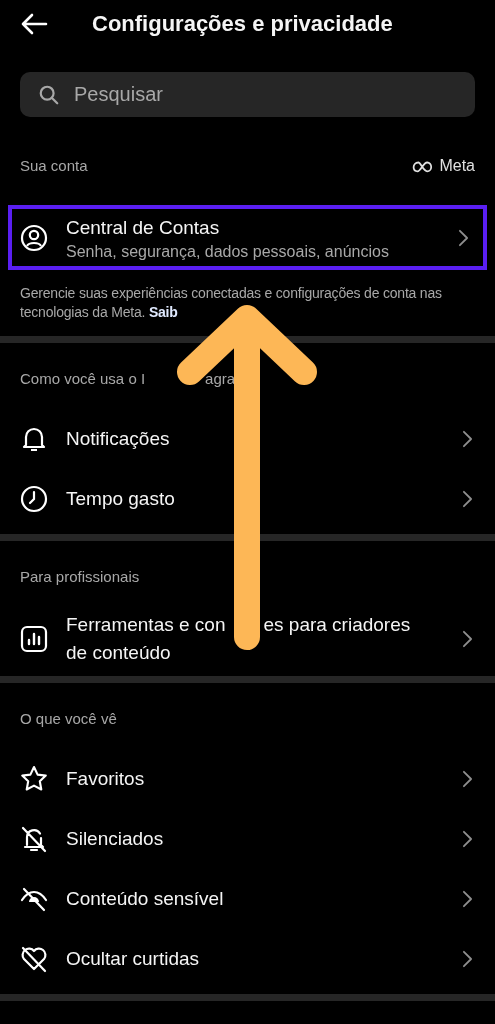 This screenshot has width=495, height=1024. I want to click on clock-icon, so click(34, 499).